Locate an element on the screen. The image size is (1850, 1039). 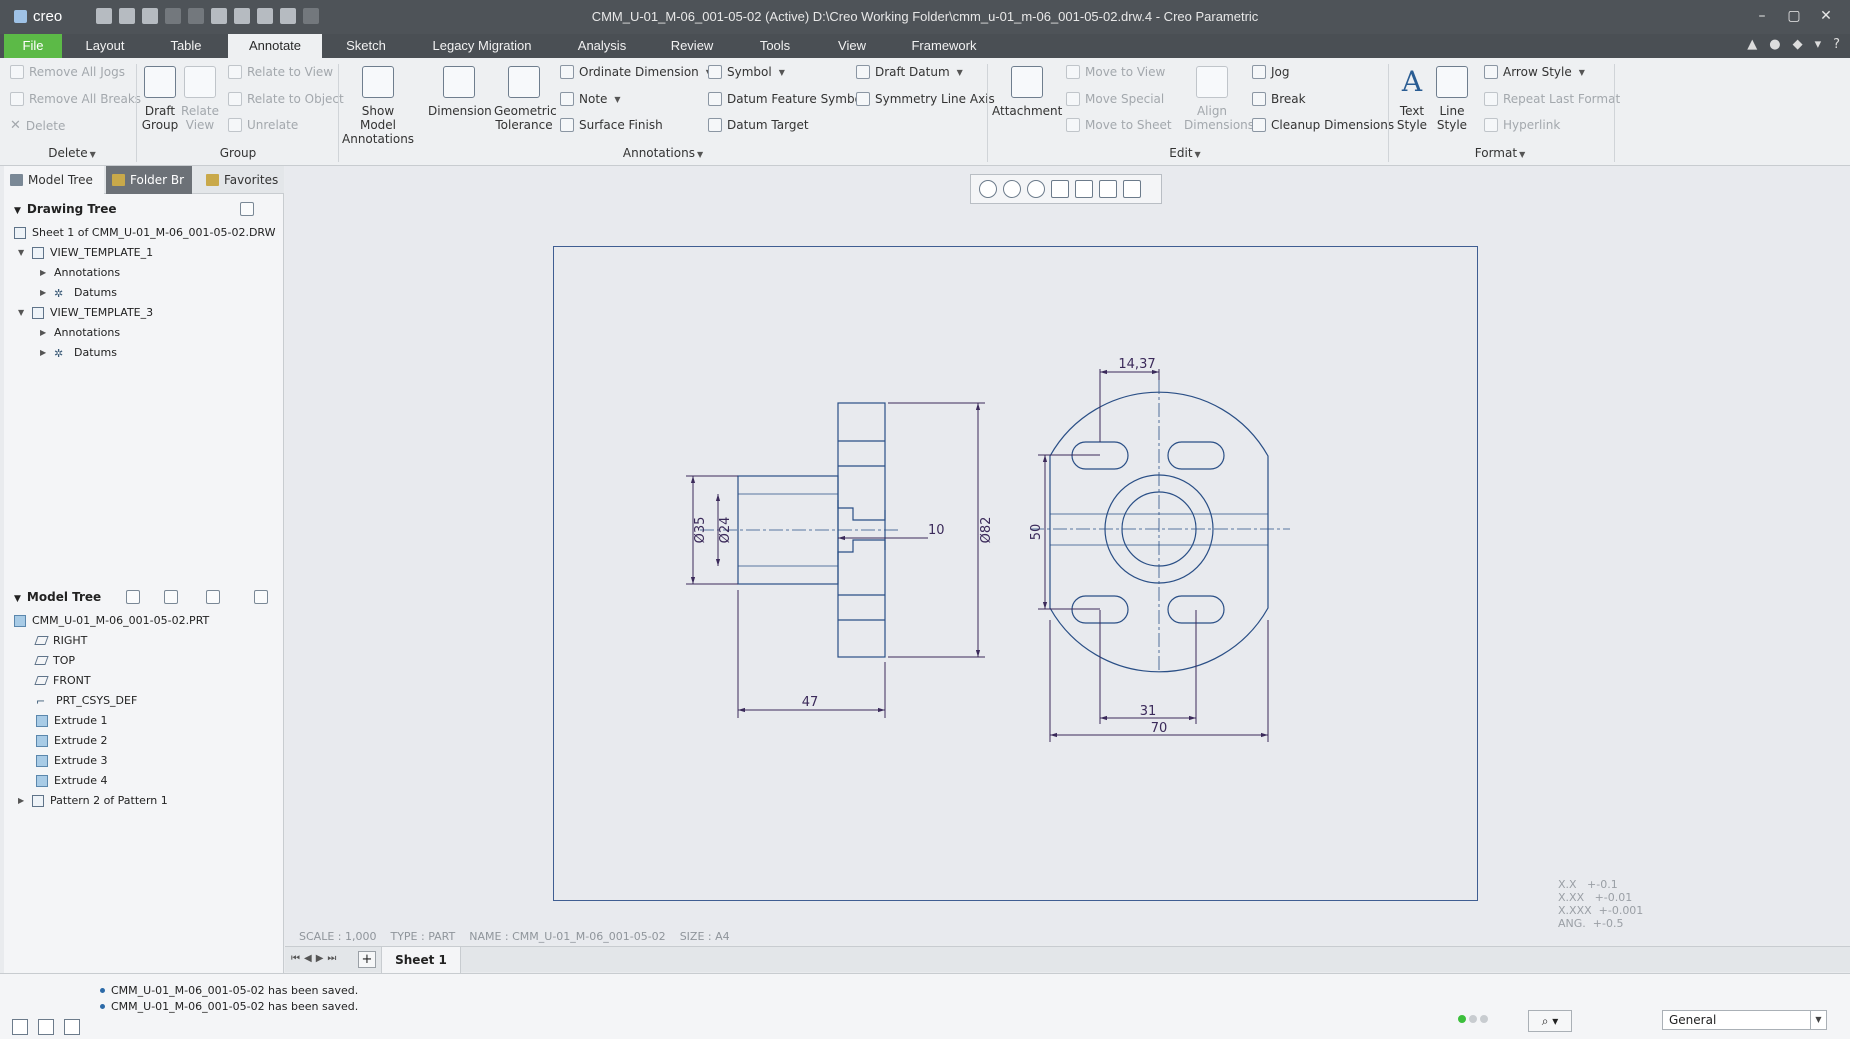
show-navigator-icon is located at coordinates (20, 1027).